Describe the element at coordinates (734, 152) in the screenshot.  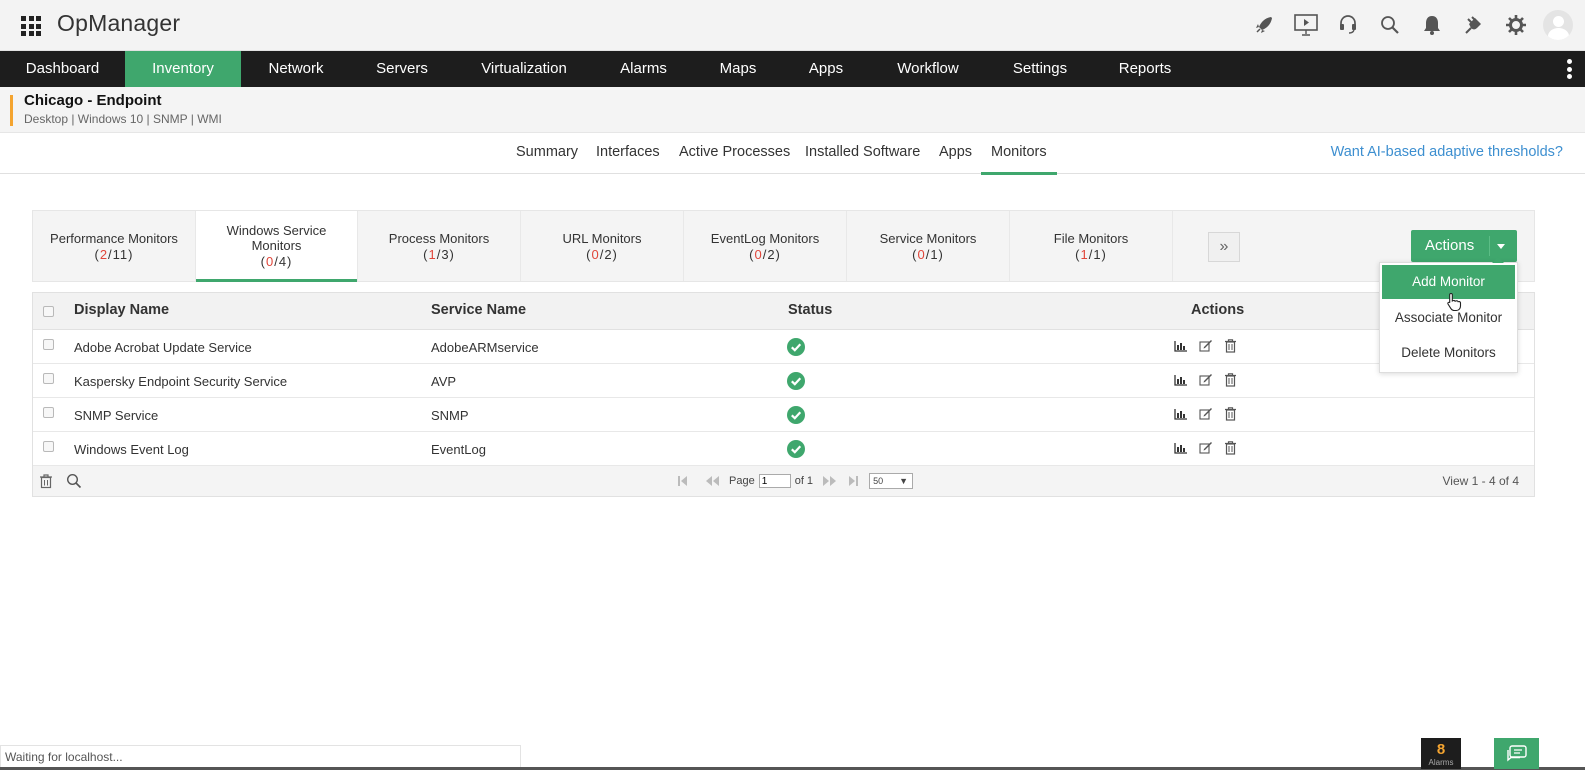
I see `tab-active-processes: Active Processes` at that location.